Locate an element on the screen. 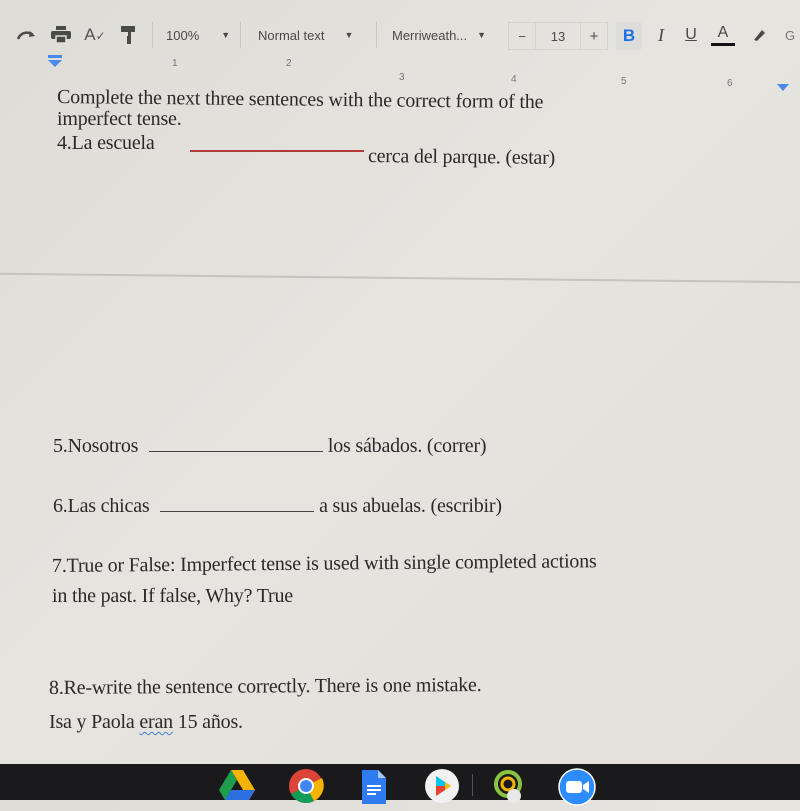  question-4-suffix: cerca del parque. (estar) is located at coordinates (461, 157).